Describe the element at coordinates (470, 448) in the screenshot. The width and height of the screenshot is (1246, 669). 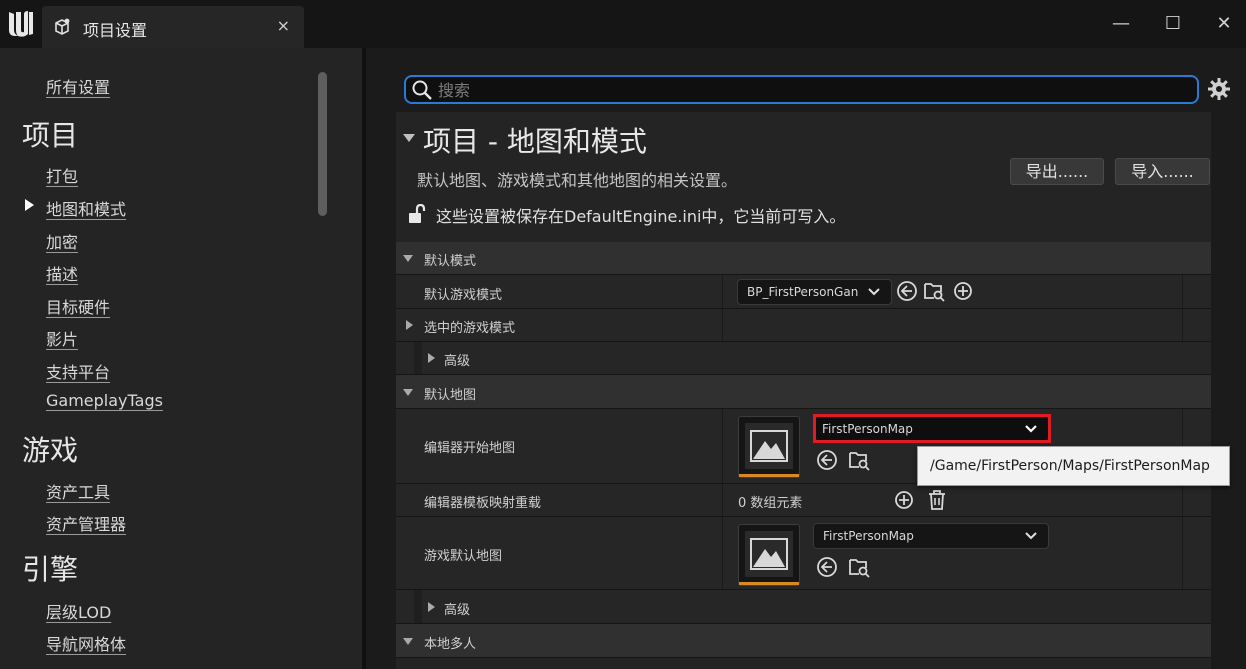
I see `property-label: 编辑器开始地图` at that location.